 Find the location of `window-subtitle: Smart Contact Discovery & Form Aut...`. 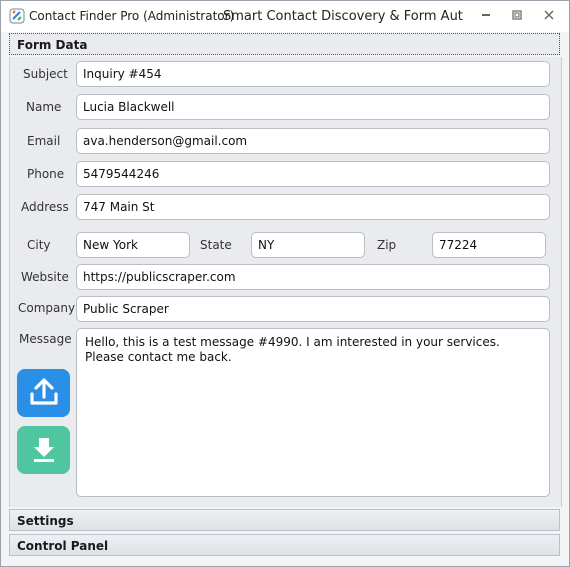

window-subtitle: Smart Contact Discovery & Form Aut... is located at coordinates (343, 16).